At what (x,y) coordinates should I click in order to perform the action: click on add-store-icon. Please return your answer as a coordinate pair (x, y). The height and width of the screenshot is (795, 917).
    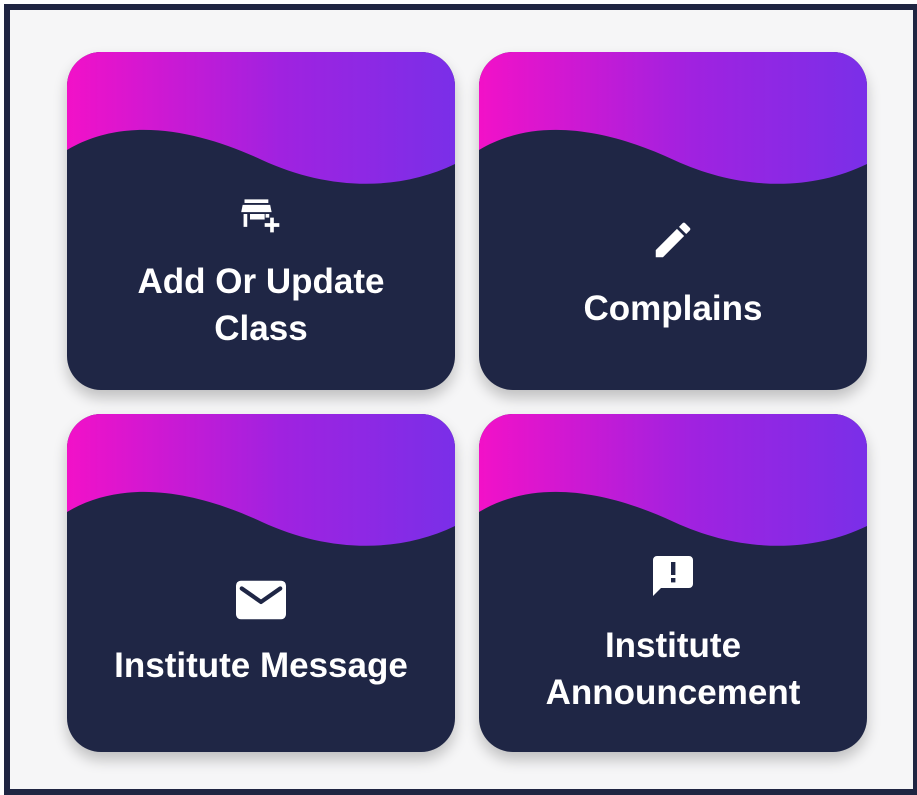
    Looking at the image, I should click on (260, 216).